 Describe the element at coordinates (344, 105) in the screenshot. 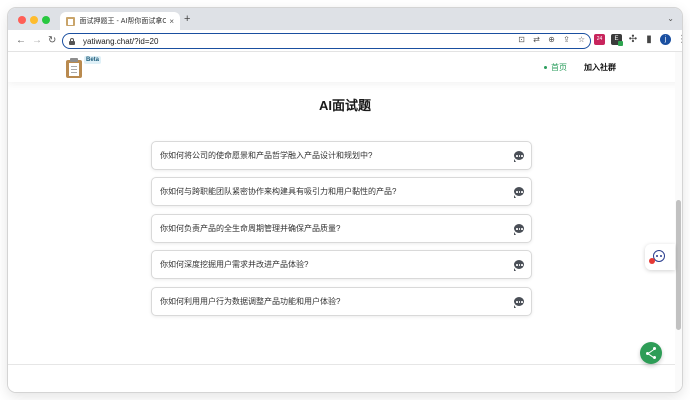

I see `page-title: AI面试题` at that location.